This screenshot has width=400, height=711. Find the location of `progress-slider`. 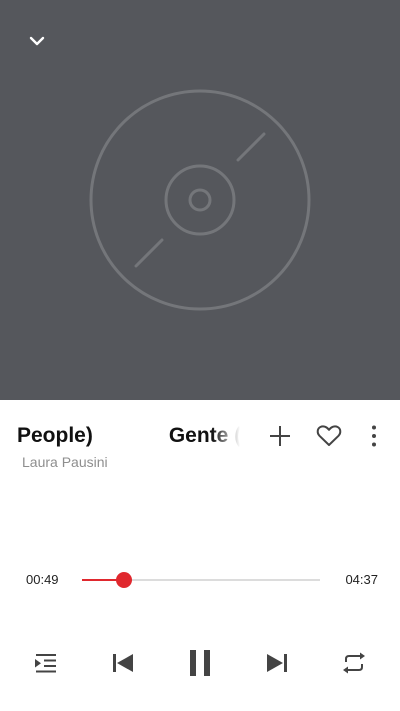

progress-slider is located at coordinates (201, 580).